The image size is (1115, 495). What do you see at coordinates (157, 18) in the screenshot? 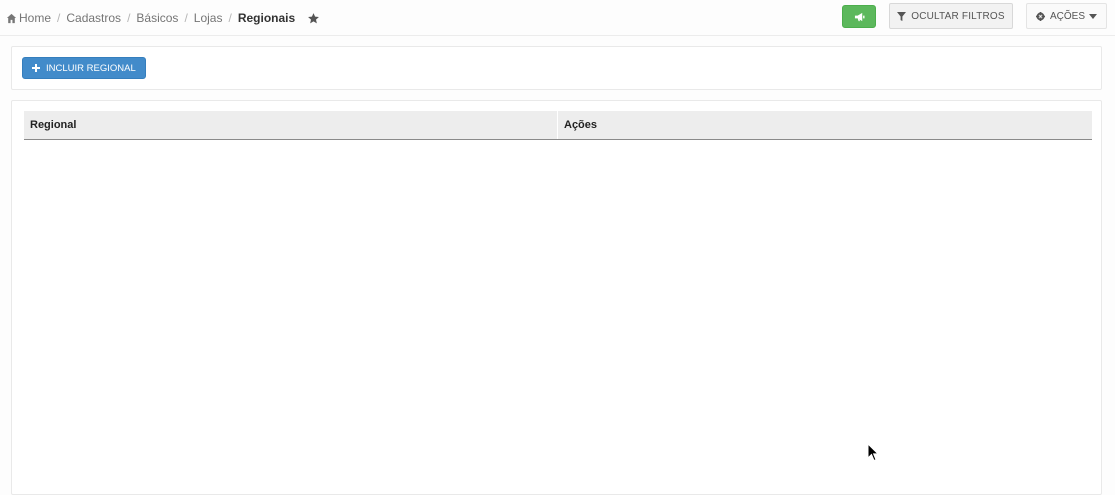
I see `breadcrumb-basicos: Básicos` at bounding box center [157, 18].